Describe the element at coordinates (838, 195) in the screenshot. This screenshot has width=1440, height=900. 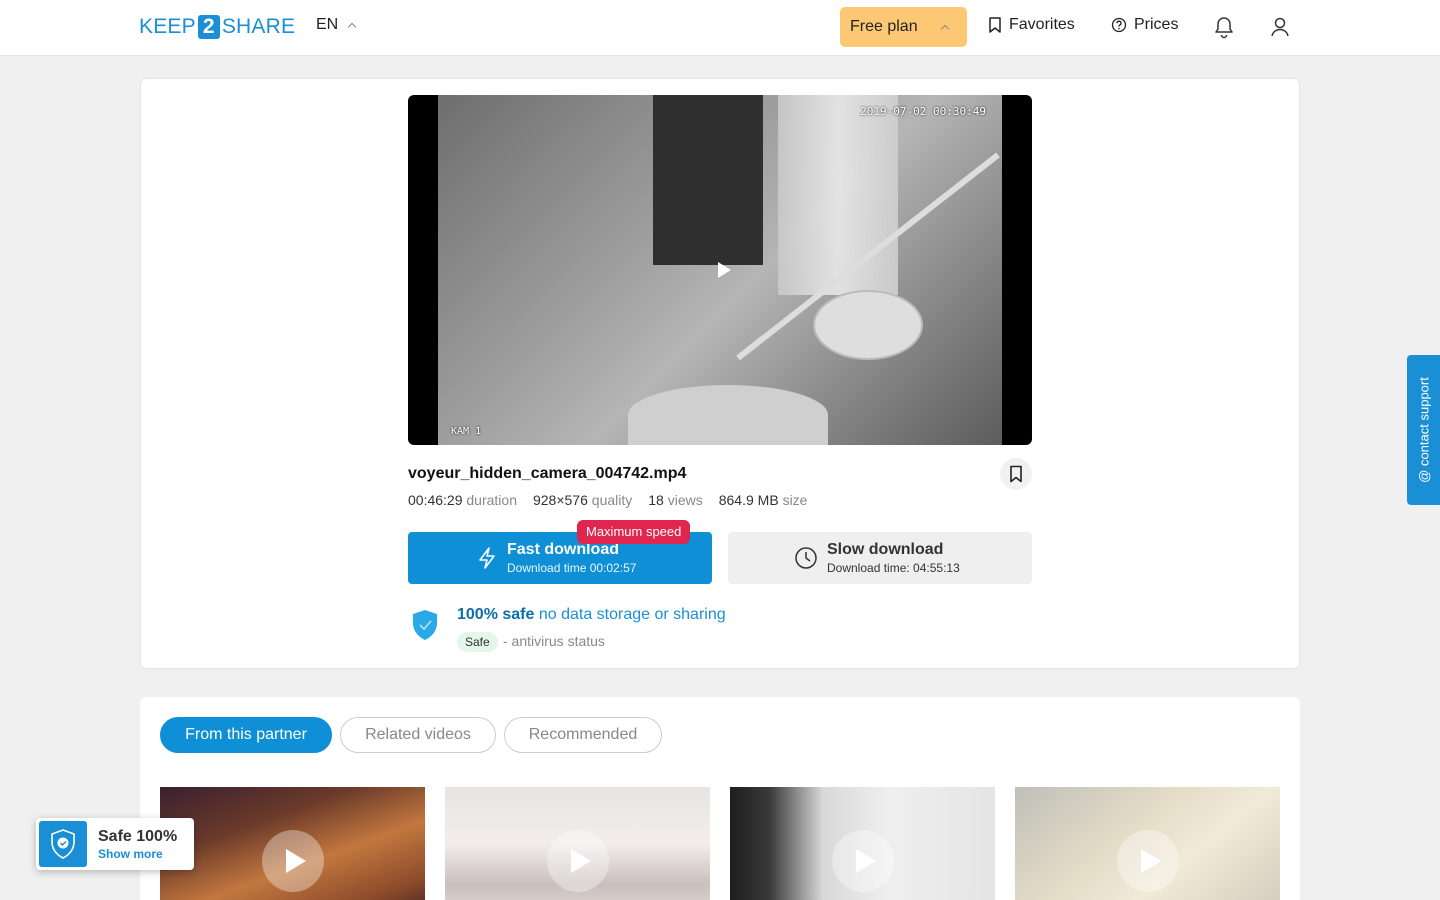
I see `scene-curtain` at that location.